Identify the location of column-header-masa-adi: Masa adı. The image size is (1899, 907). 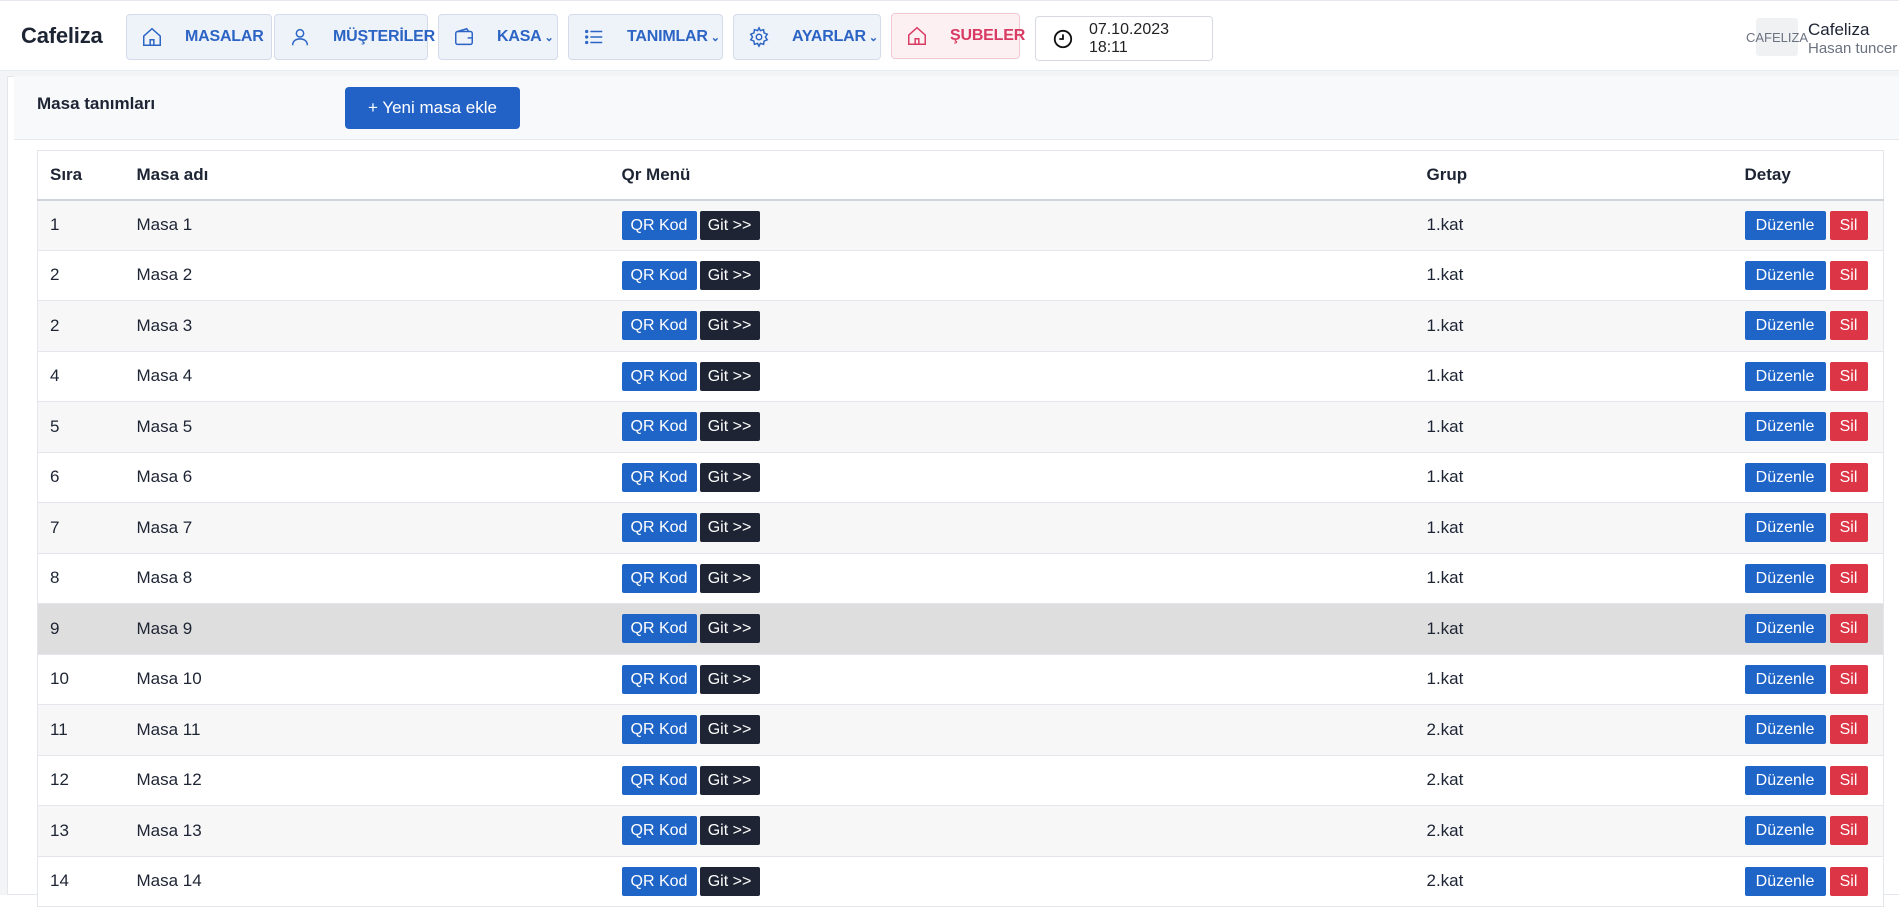
(367, 175).